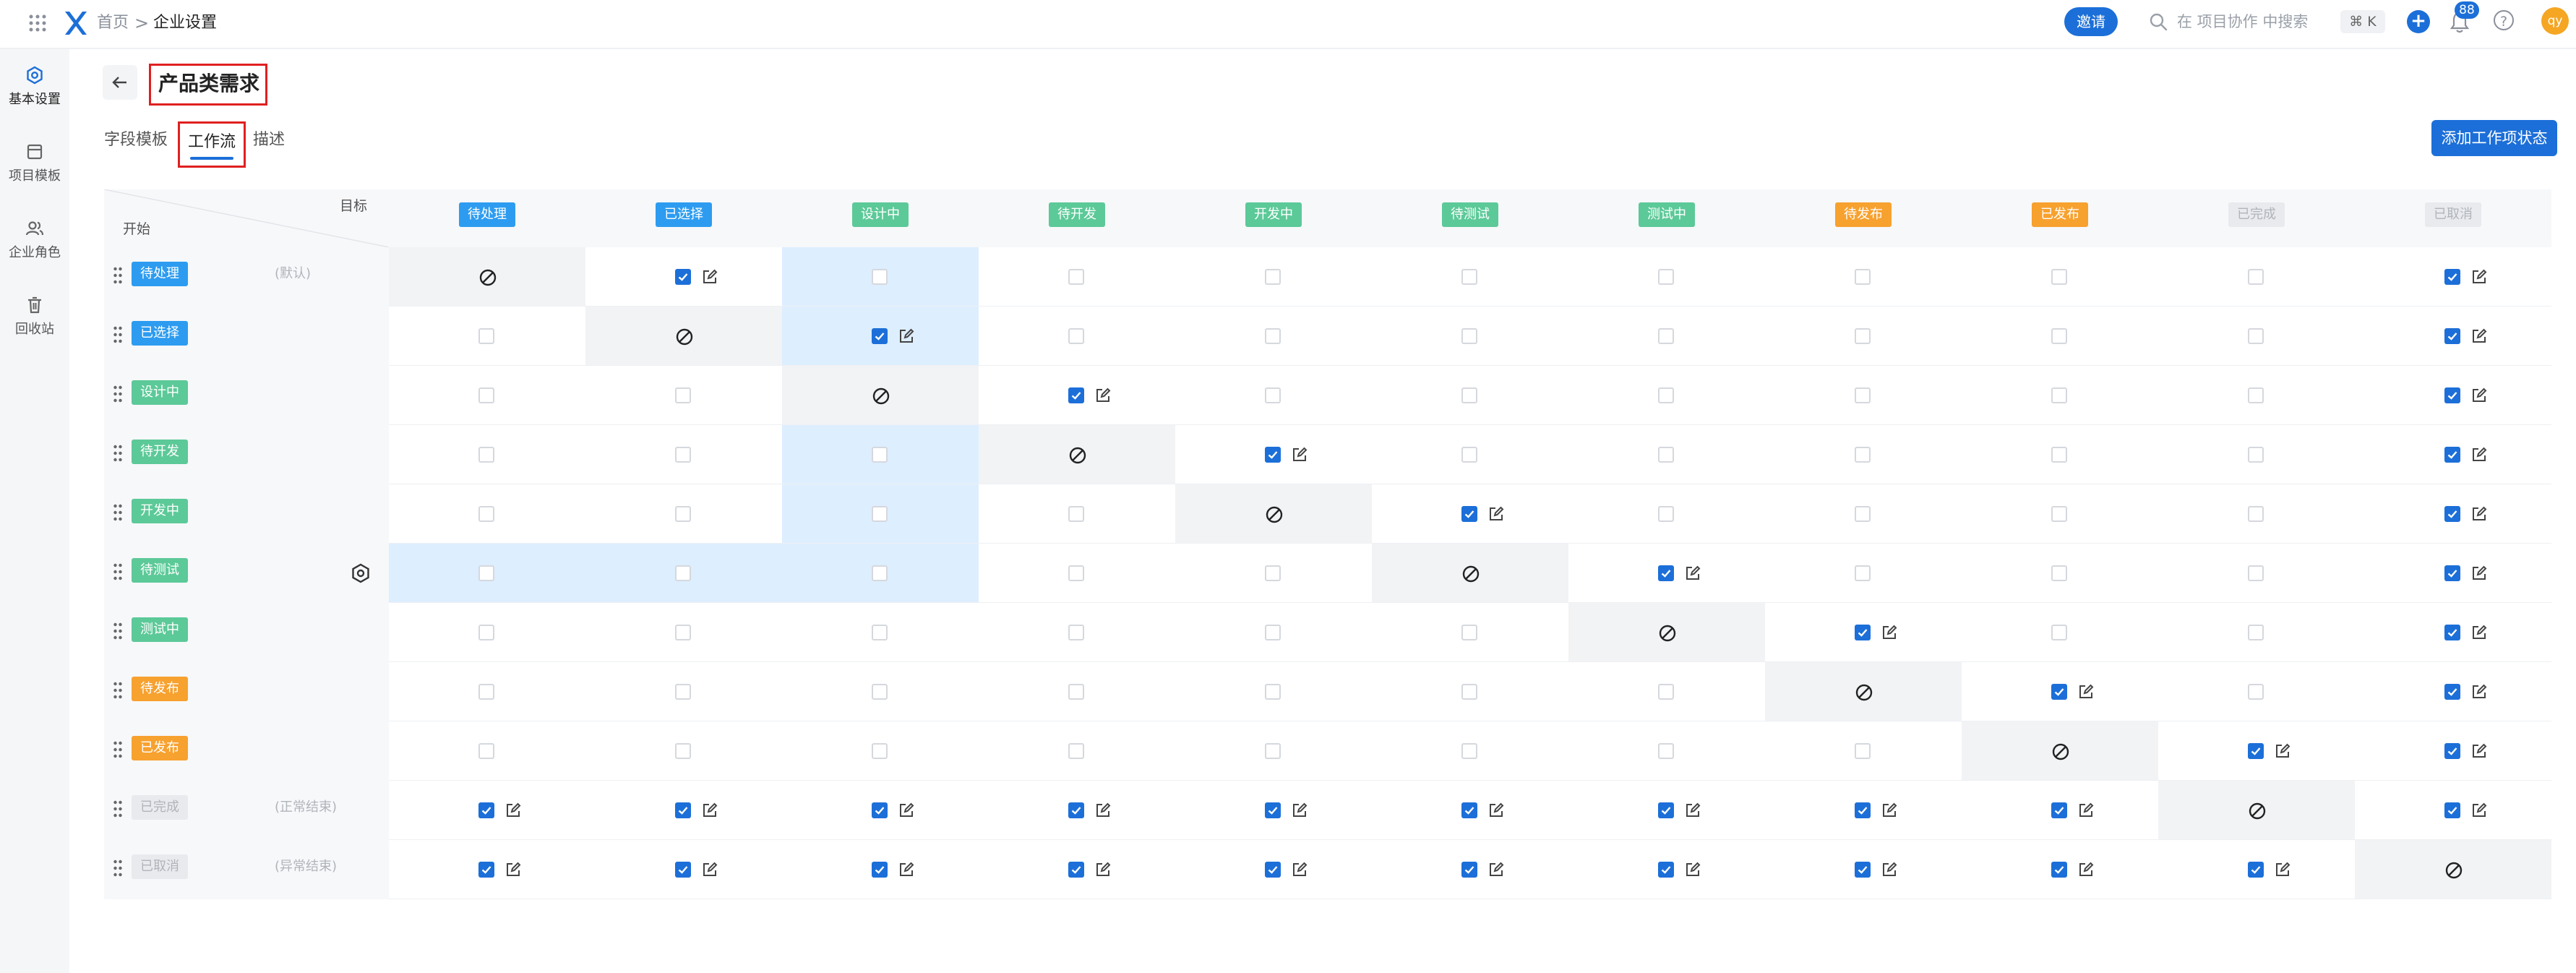 Image resolution: width=2576 pixels, height=973 pixels. Describe the element at coordinates (38, 23) in the screenshot. I see `apps-grid-icon` at that location.